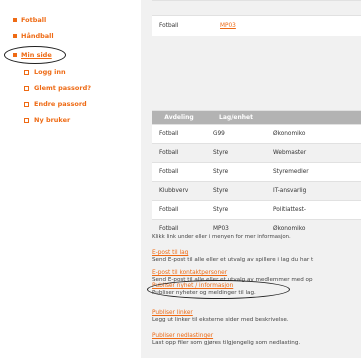  I want to click on publiser-nedlastinger-link: Publiser nedlastinger, so click(226, 336).